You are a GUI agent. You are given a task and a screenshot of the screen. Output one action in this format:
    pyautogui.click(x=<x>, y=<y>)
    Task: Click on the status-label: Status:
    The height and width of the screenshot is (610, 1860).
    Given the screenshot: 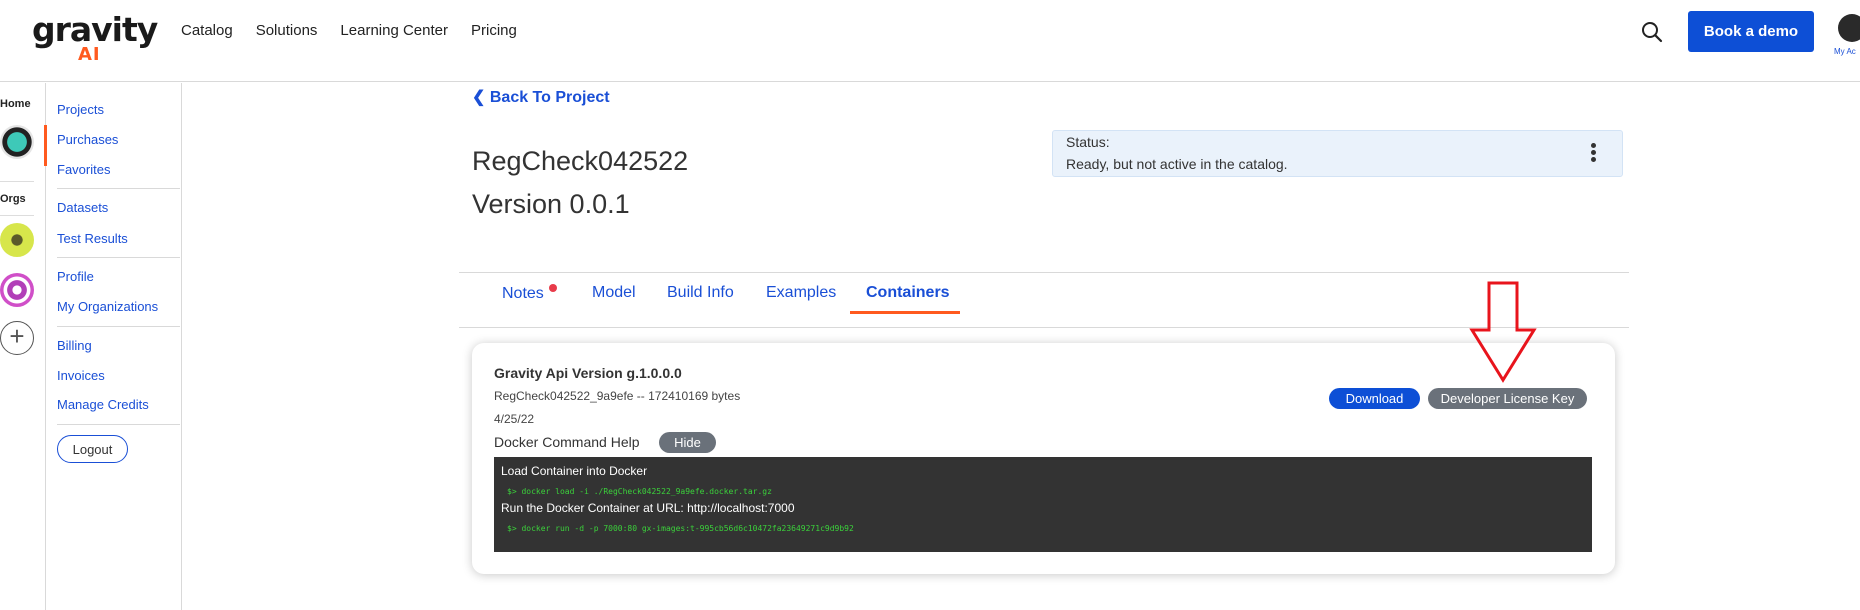 What is the action you would take?
    pyautogui.click(x=1088, y=142)
    